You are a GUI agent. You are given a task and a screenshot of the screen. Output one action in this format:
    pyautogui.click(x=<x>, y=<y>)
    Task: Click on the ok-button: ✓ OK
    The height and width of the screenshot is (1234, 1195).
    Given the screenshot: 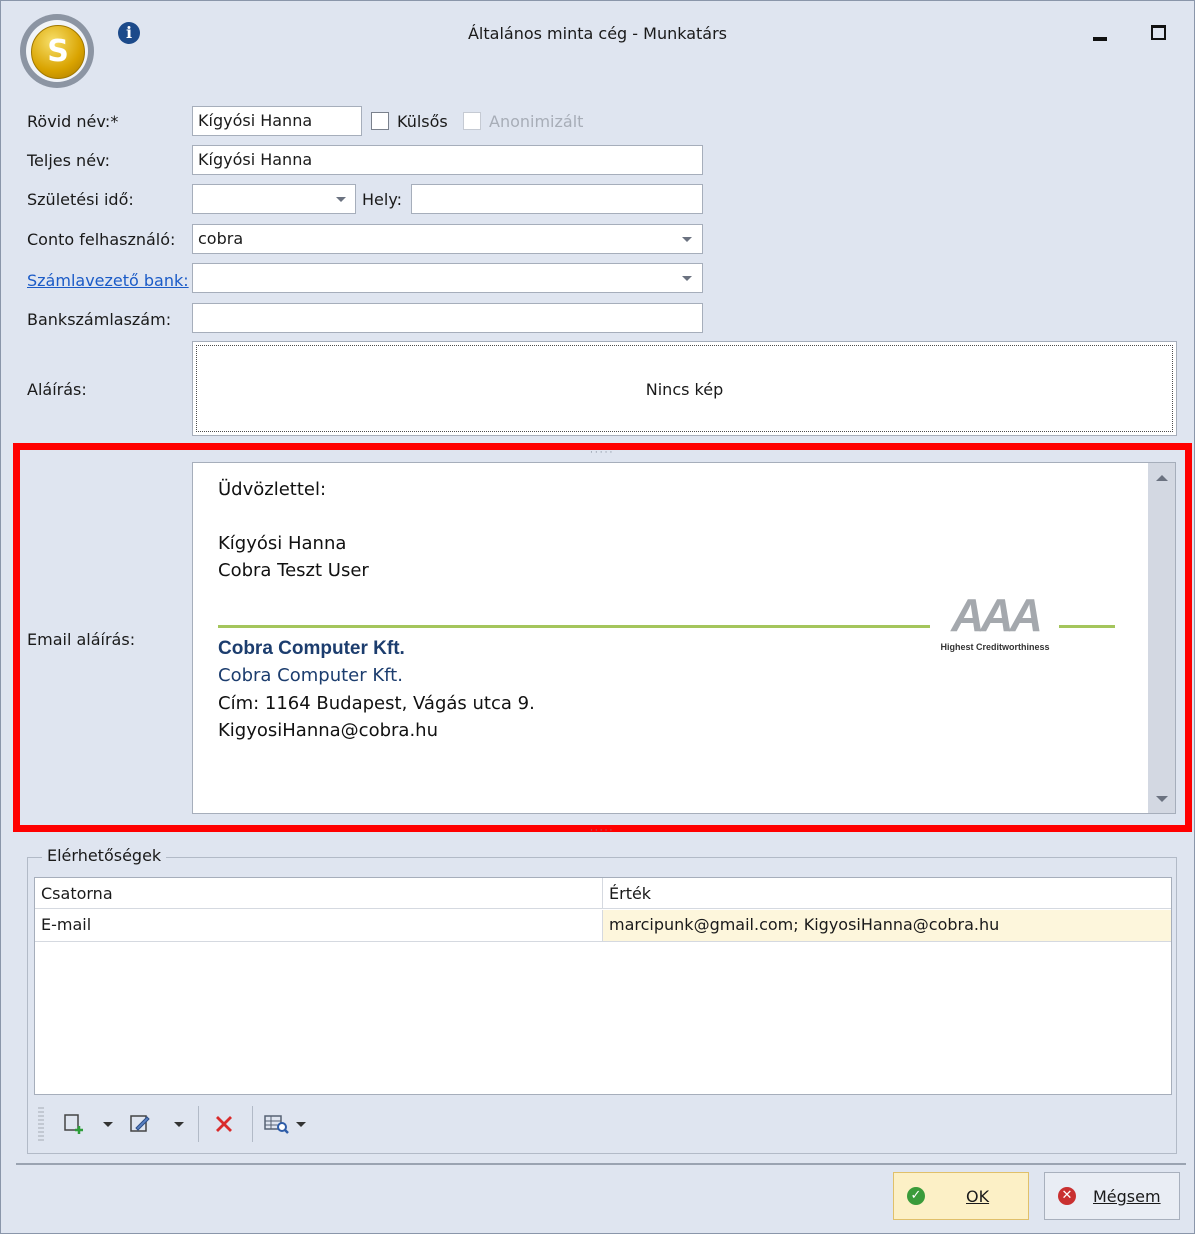 What is the action you would take?
    pyautogui.click(x=961, y=1196)
    